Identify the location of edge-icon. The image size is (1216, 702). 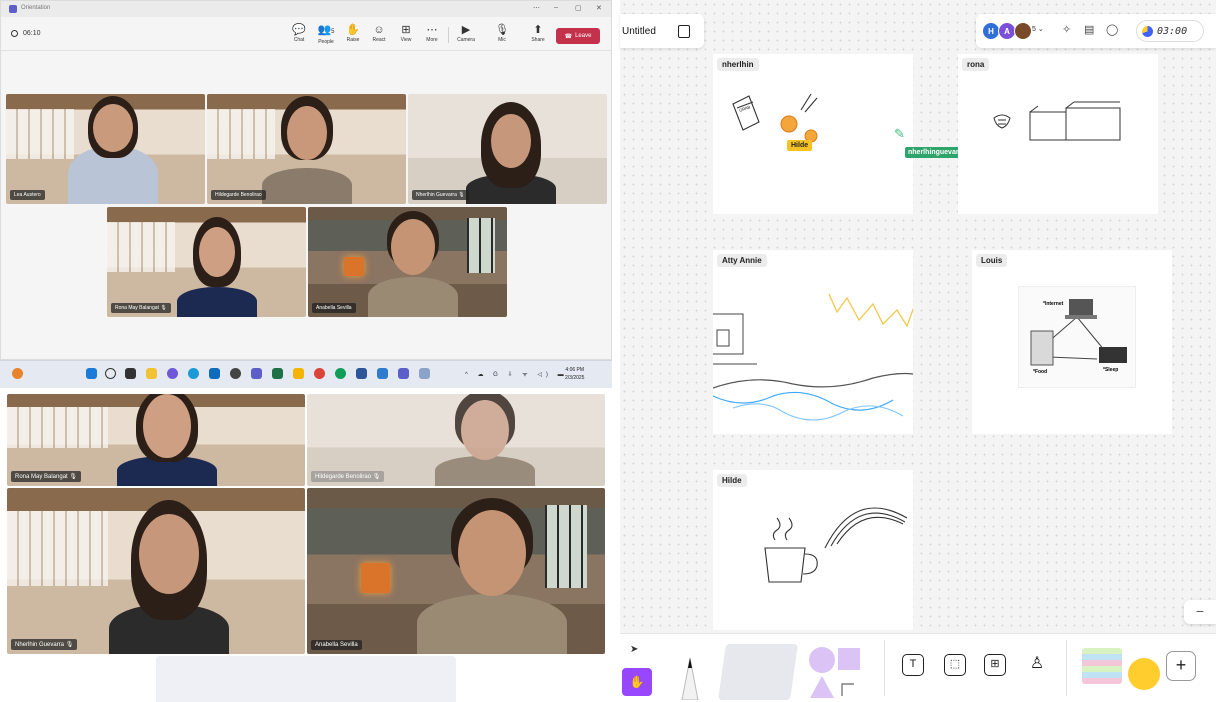
(193, 373).